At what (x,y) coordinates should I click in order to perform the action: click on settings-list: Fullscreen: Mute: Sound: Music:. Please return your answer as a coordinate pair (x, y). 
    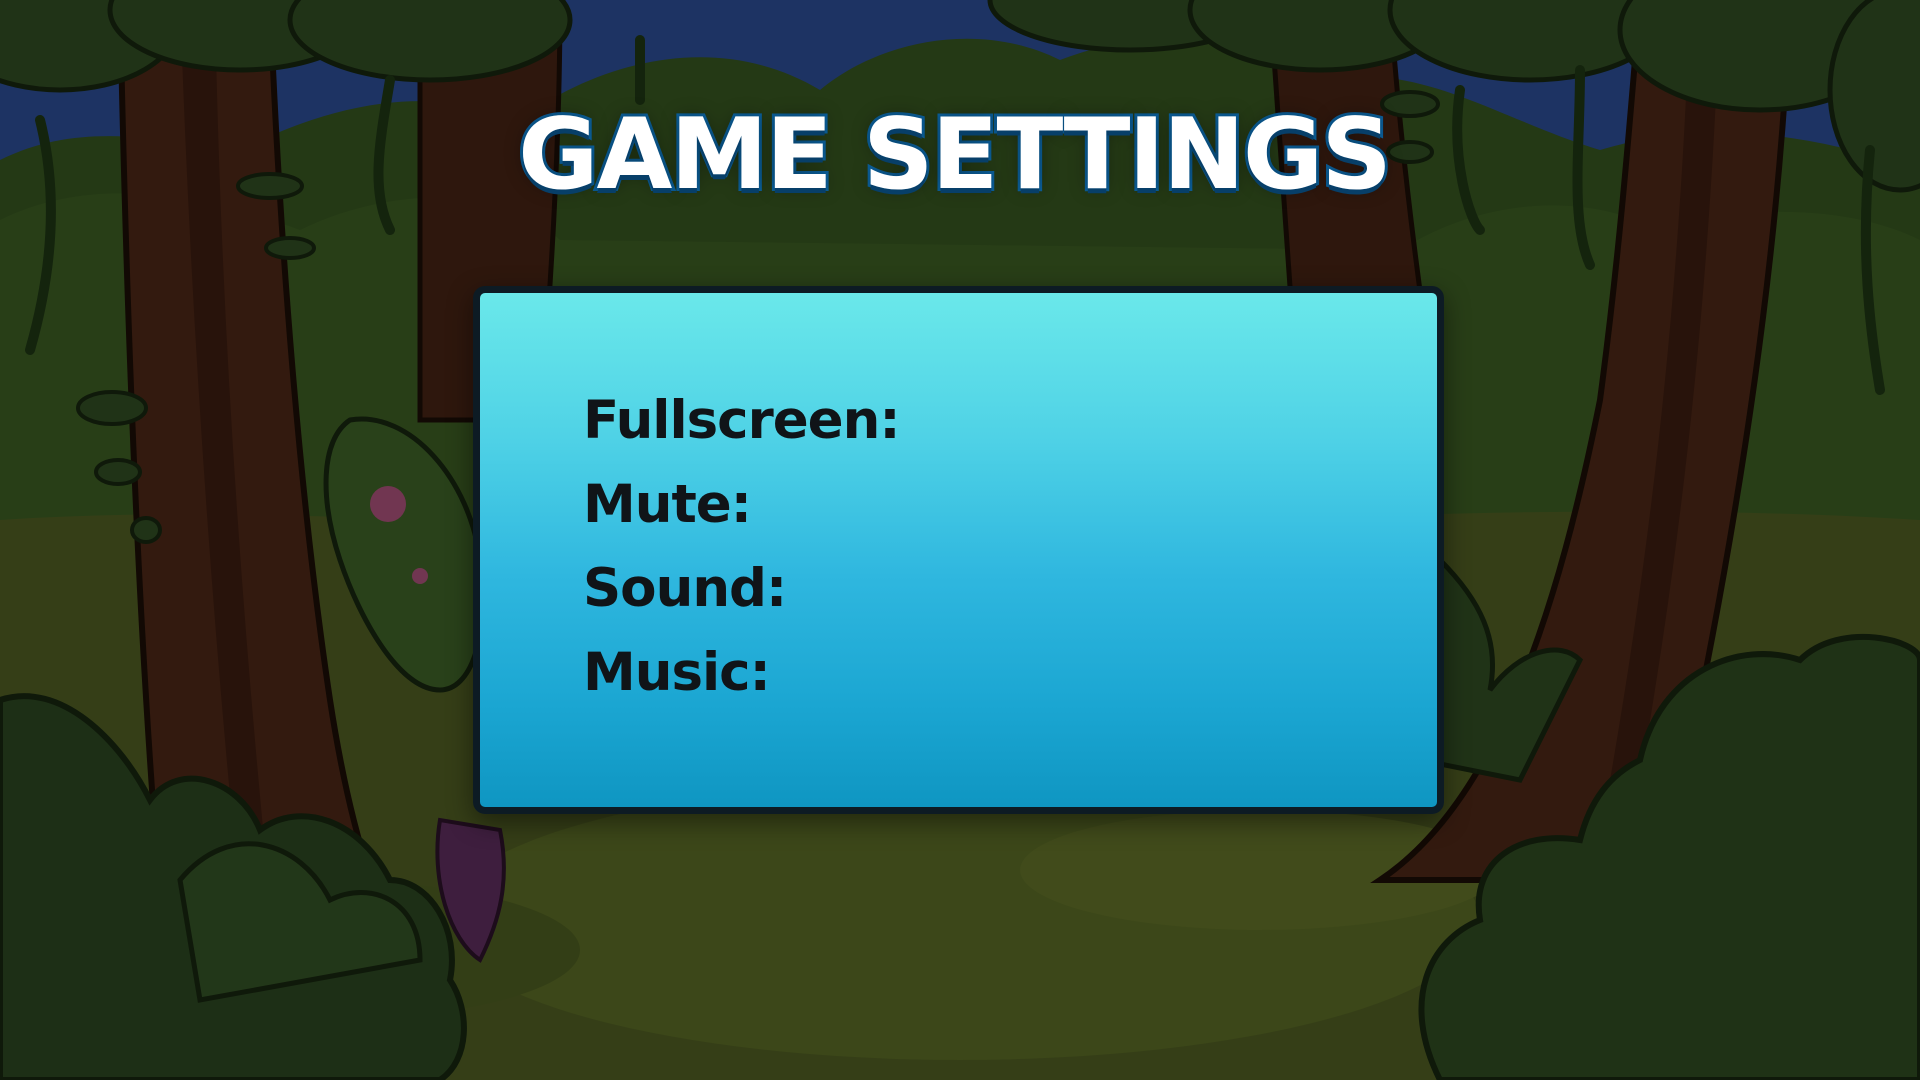
    Looking at the image, I should click on (742, 547).